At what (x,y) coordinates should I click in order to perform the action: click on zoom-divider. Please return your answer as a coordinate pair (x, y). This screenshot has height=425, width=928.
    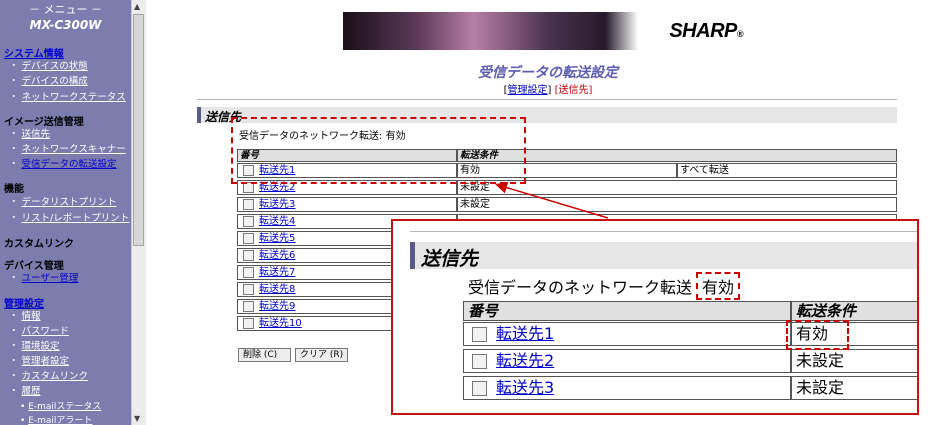
    Looking at the image, I should click on (663, 231).